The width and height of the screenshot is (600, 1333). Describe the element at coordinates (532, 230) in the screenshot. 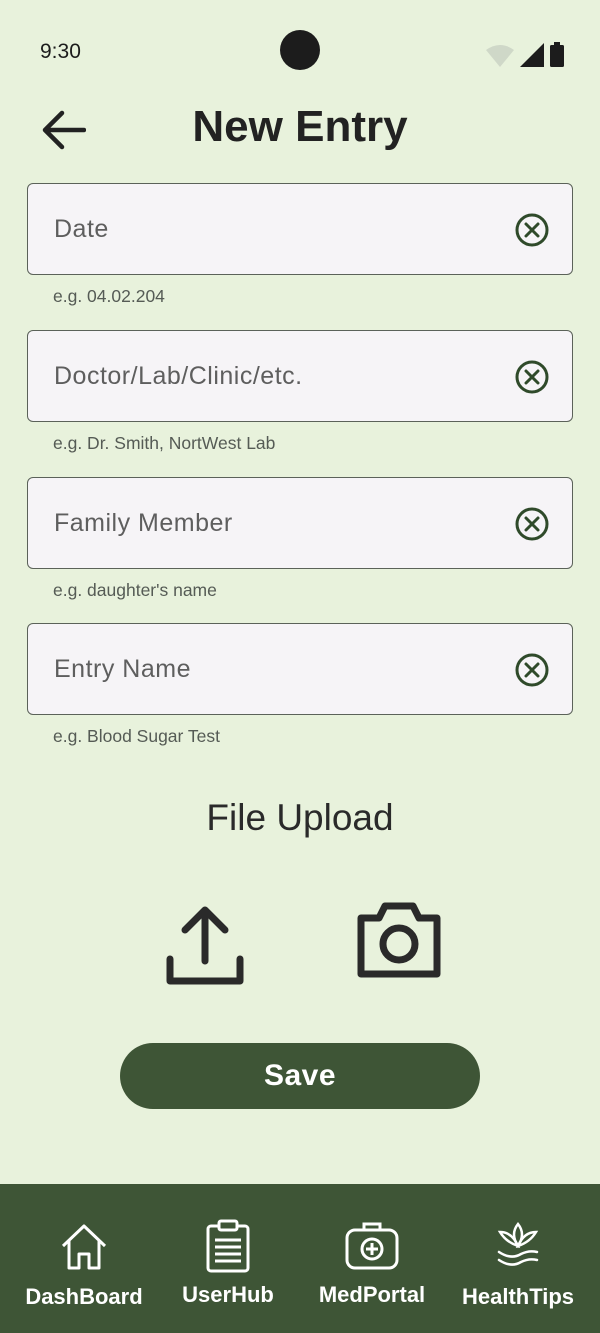

I see `clear-date-icon` at that location.